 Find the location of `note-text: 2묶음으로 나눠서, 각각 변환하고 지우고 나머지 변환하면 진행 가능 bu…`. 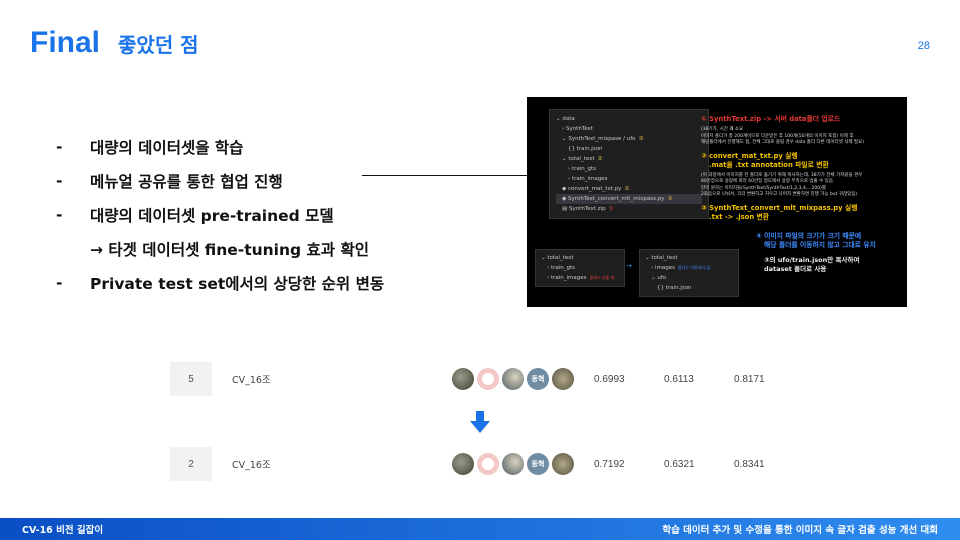

note-text: 2묶음으로 나눠서, 각각 변환하고 지우고 나머지 변환하면 진행 가능 bu… is located at coordinates (779, 194).